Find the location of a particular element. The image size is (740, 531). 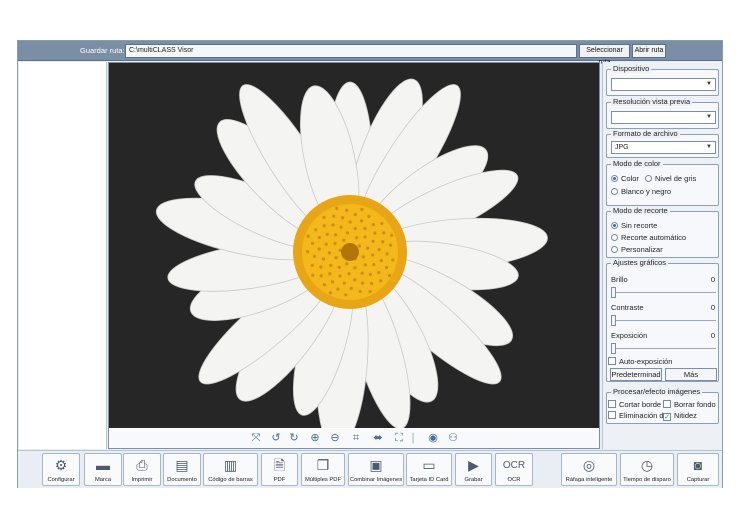

dual-camera-icon: ⚇ is located at coordinates (453, 438).